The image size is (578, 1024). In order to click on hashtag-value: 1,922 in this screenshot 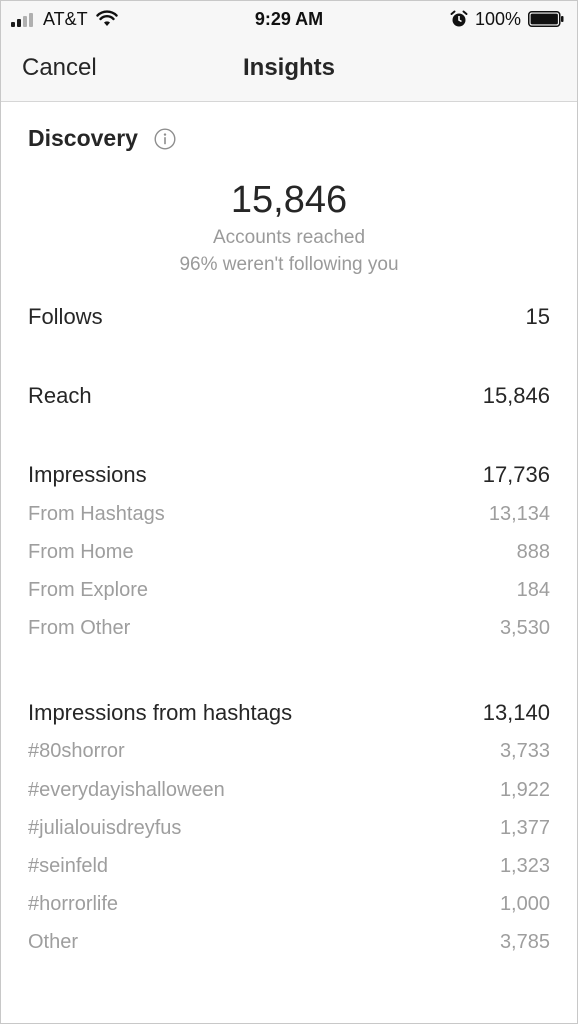, I will do `click(524, 790)`.